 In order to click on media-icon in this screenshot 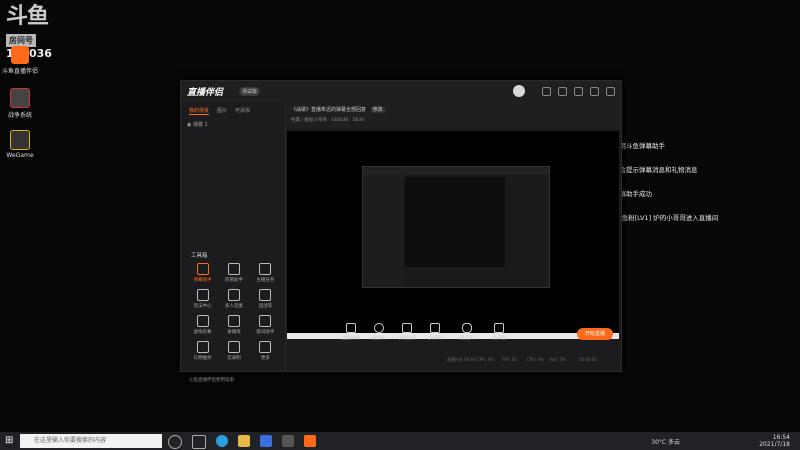, I will do `click(435, 328)`.